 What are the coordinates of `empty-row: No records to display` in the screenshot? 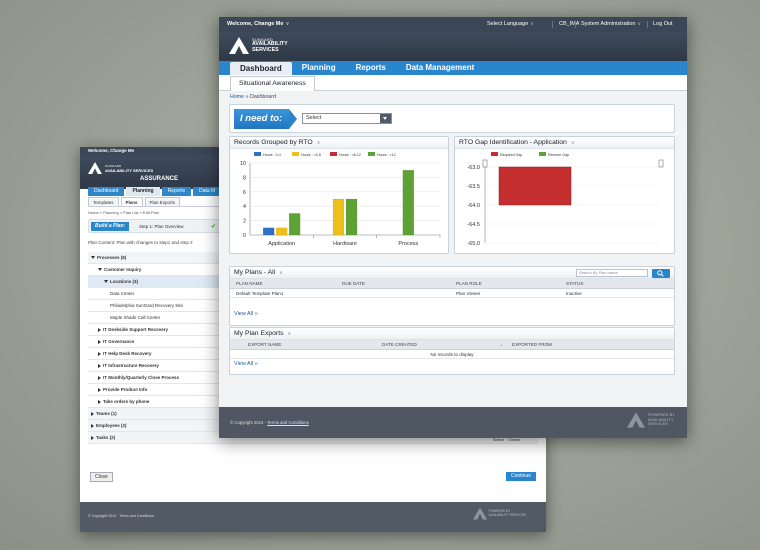 It's located at (452, 354).